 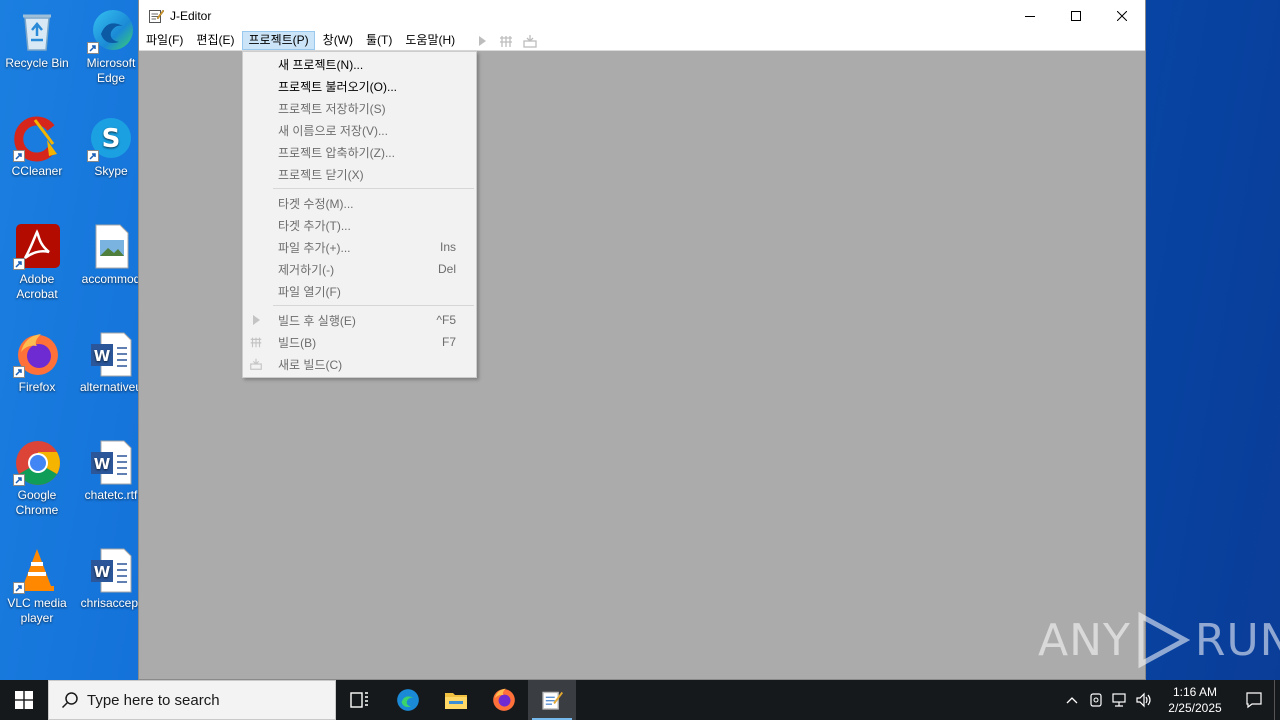 I want to click on menu-item-save-project: 프로젝트 저장하기(S), so click(x=359, y=108).